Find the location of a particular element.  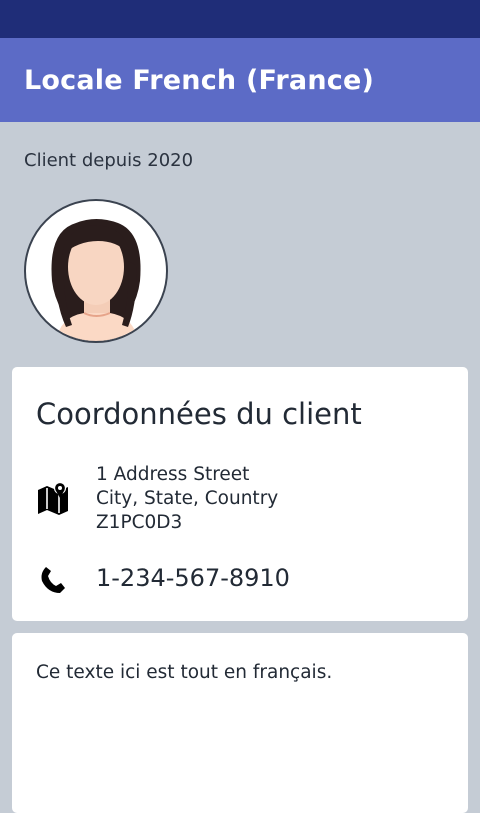

address-line-3: Z1PC0D3 is located at coordinates (139, 522).